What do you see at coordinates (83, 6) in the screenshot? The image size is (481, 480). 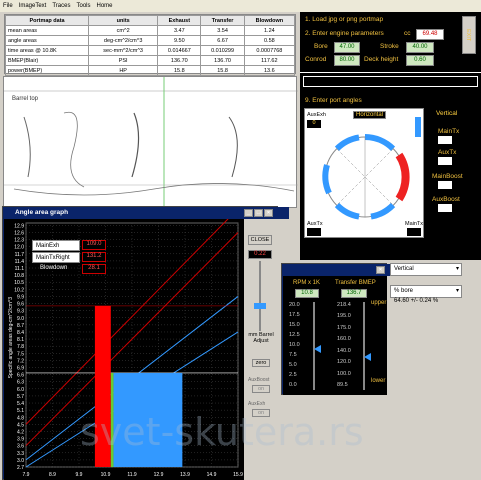 I see `menu-tools: Tools` at bounding box center [83, 6].